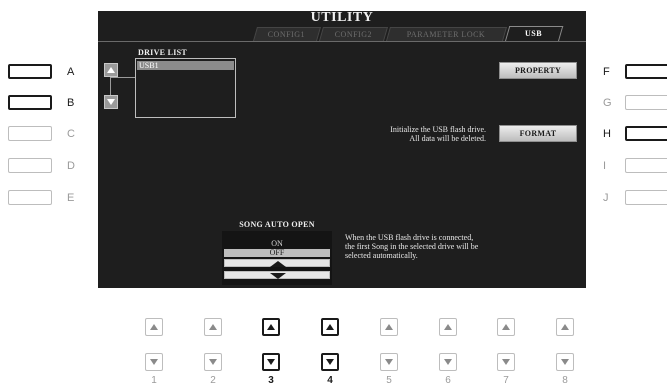 The height and width of the screenshot is (391, 667). What do you see at coordinates (30, 197) in the screenshot?
I see `button-e` at bounding box center [30, 197].